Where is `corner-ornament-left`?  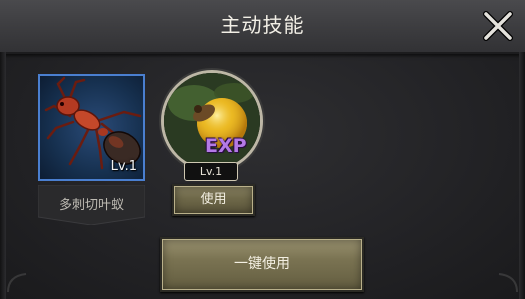 corner-ornament-left is located at coordinates (17, 283).